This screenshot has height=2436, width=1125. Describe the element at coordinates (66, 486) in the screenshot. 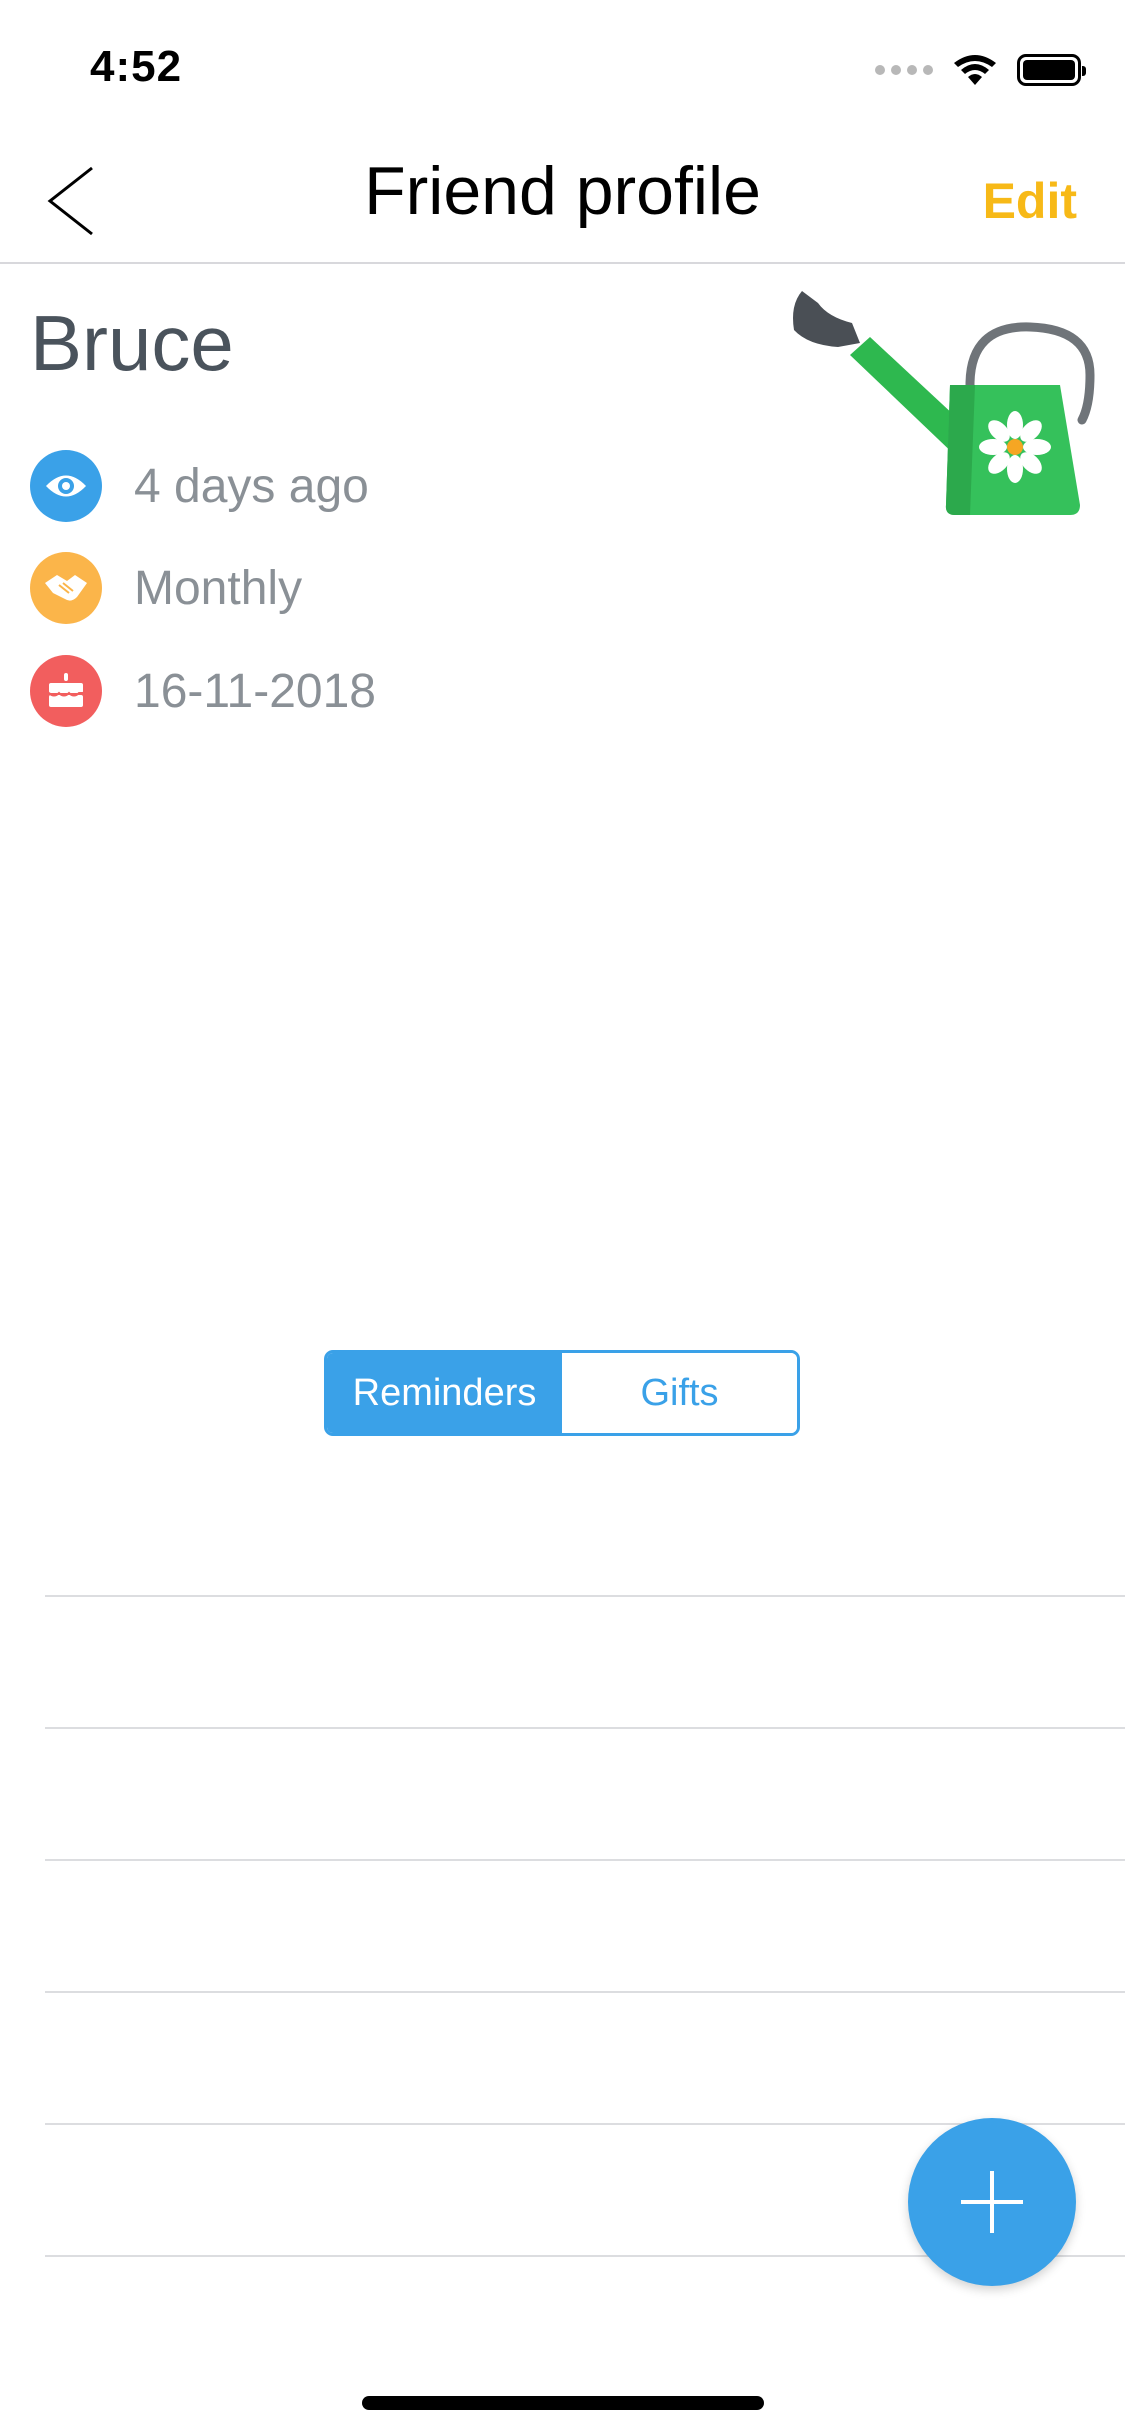

I see `eye-icon` at that location.